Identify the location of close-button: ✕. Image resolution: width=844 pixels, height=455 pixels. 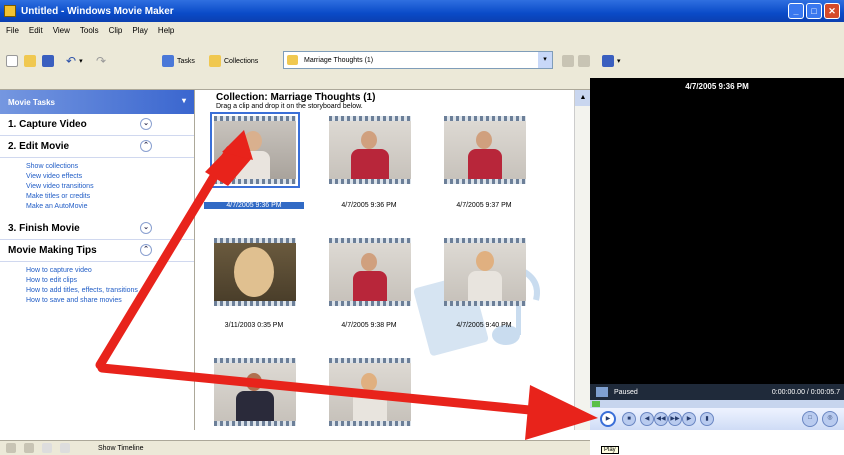
(832, 11).